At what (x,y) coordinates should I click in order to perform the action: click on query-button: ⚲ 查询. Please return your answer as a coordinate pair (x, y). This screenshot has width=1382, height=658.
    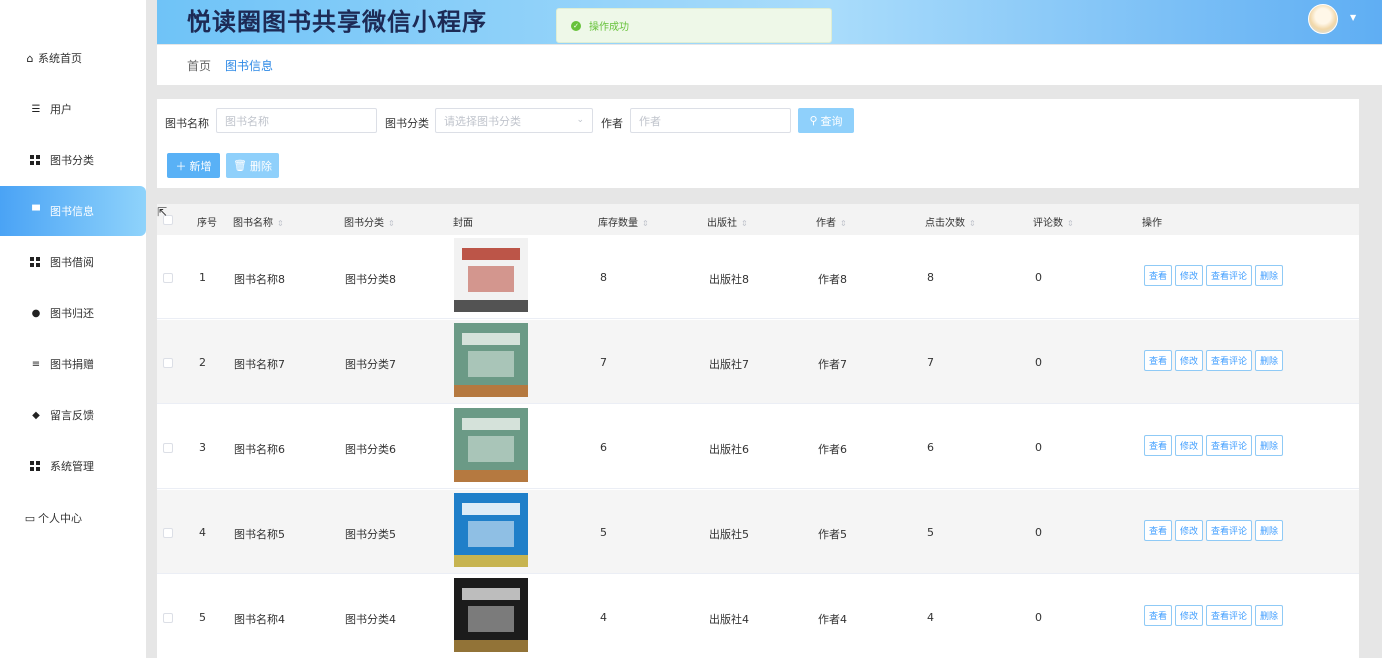
    Looking at the image, I should click on (826, 120).